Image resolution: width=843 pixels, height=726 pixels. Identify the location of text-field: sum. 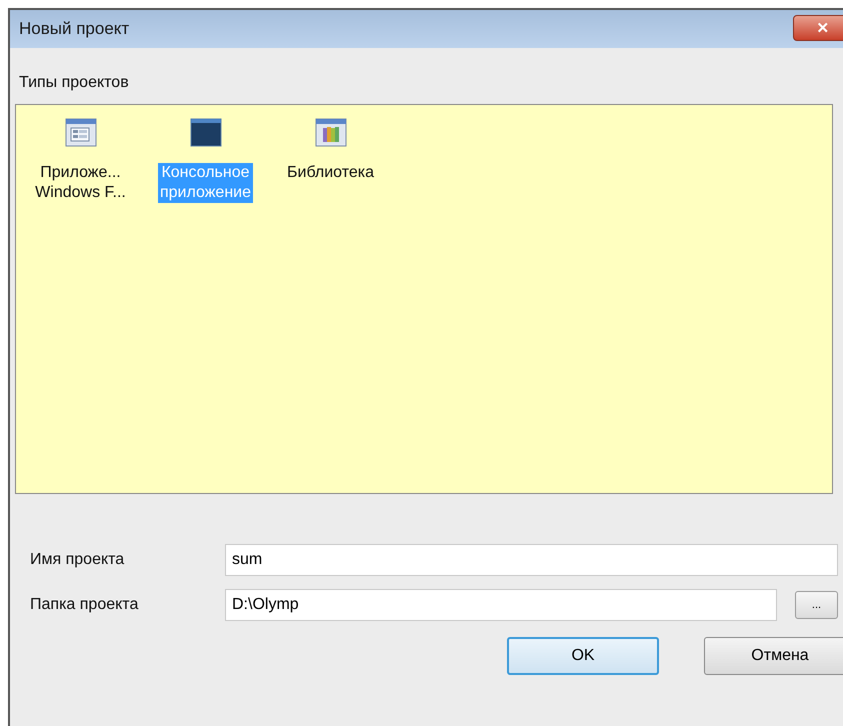
(531, 560).